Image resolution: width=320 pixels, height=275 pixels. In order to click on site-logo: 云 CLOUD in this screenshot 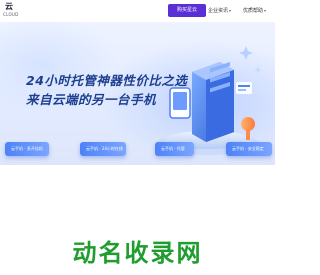, I will do `click(18, 10)`.